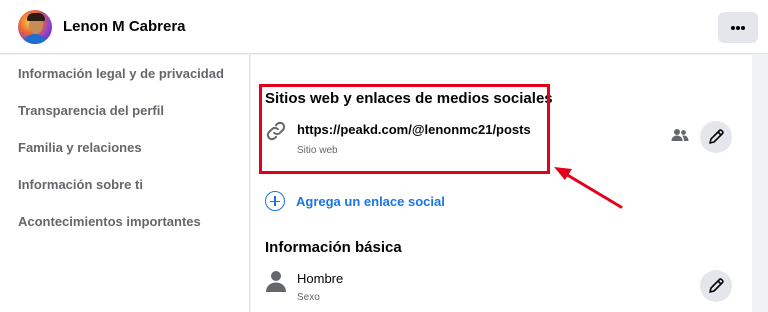 The height and width of the screenshot is (312, 768). Describe the element at coordinates (91, 110) in the screenshot. I see `sidebar-item-profile-transparency: Transparencia del perfil` at that location.